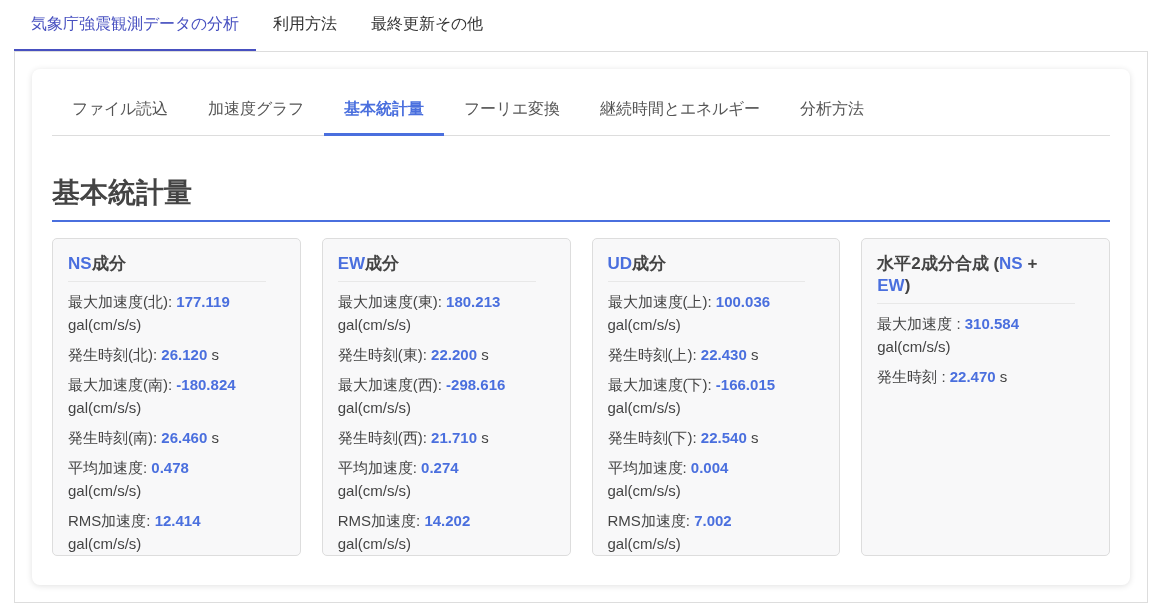  Describe the element at coordinates (832, 112) in the screenshot. I see `sub-tab: 分析方法` at that location.